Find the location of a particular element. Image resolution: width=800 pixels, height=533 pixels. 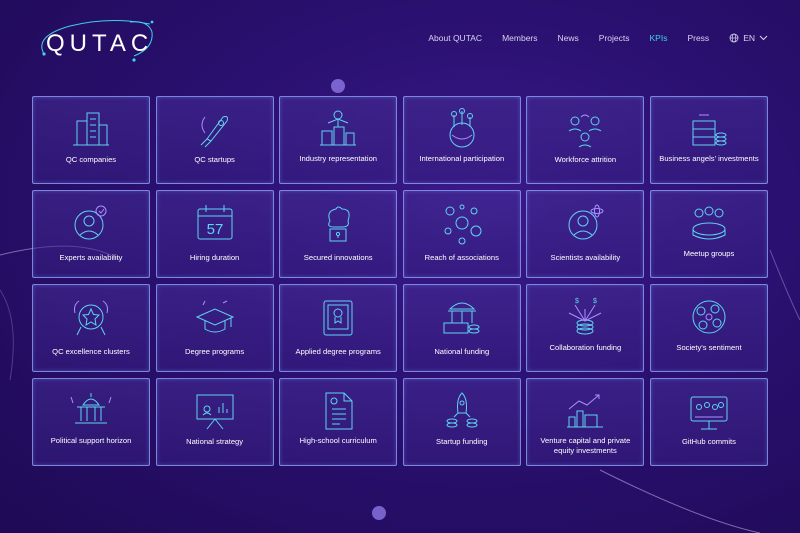

kpi-card-label: National funding is located at coordinates (462, 351).